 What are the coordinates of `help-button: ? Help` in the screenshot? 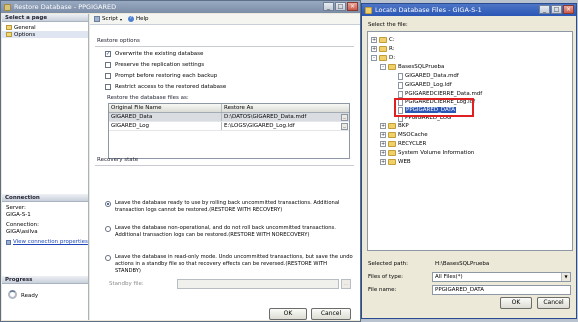 It's located at (138, 19).